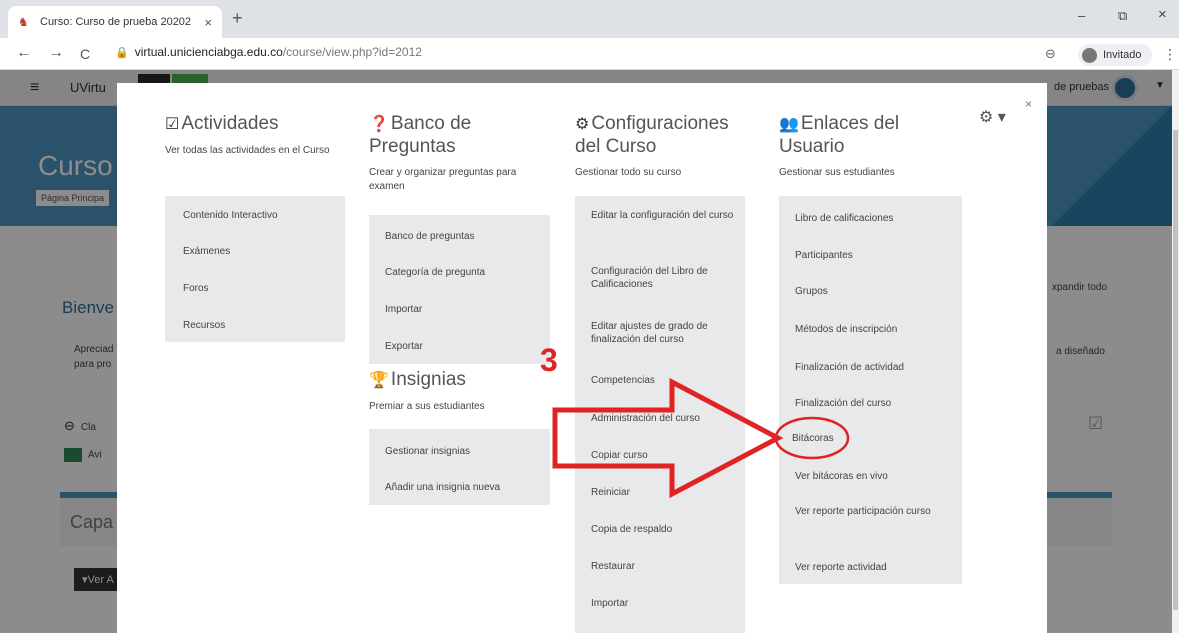  I want to click on activities-item: Recursos, so click(204, 325).